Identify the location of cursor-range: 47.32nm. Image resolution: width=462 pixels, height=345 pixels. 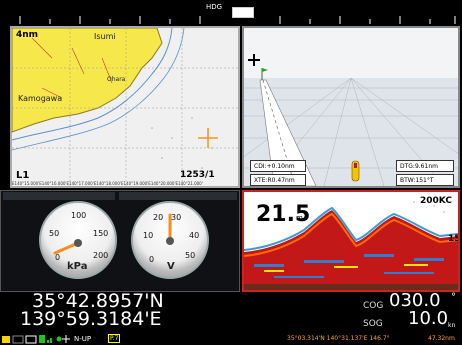
(441, 338).